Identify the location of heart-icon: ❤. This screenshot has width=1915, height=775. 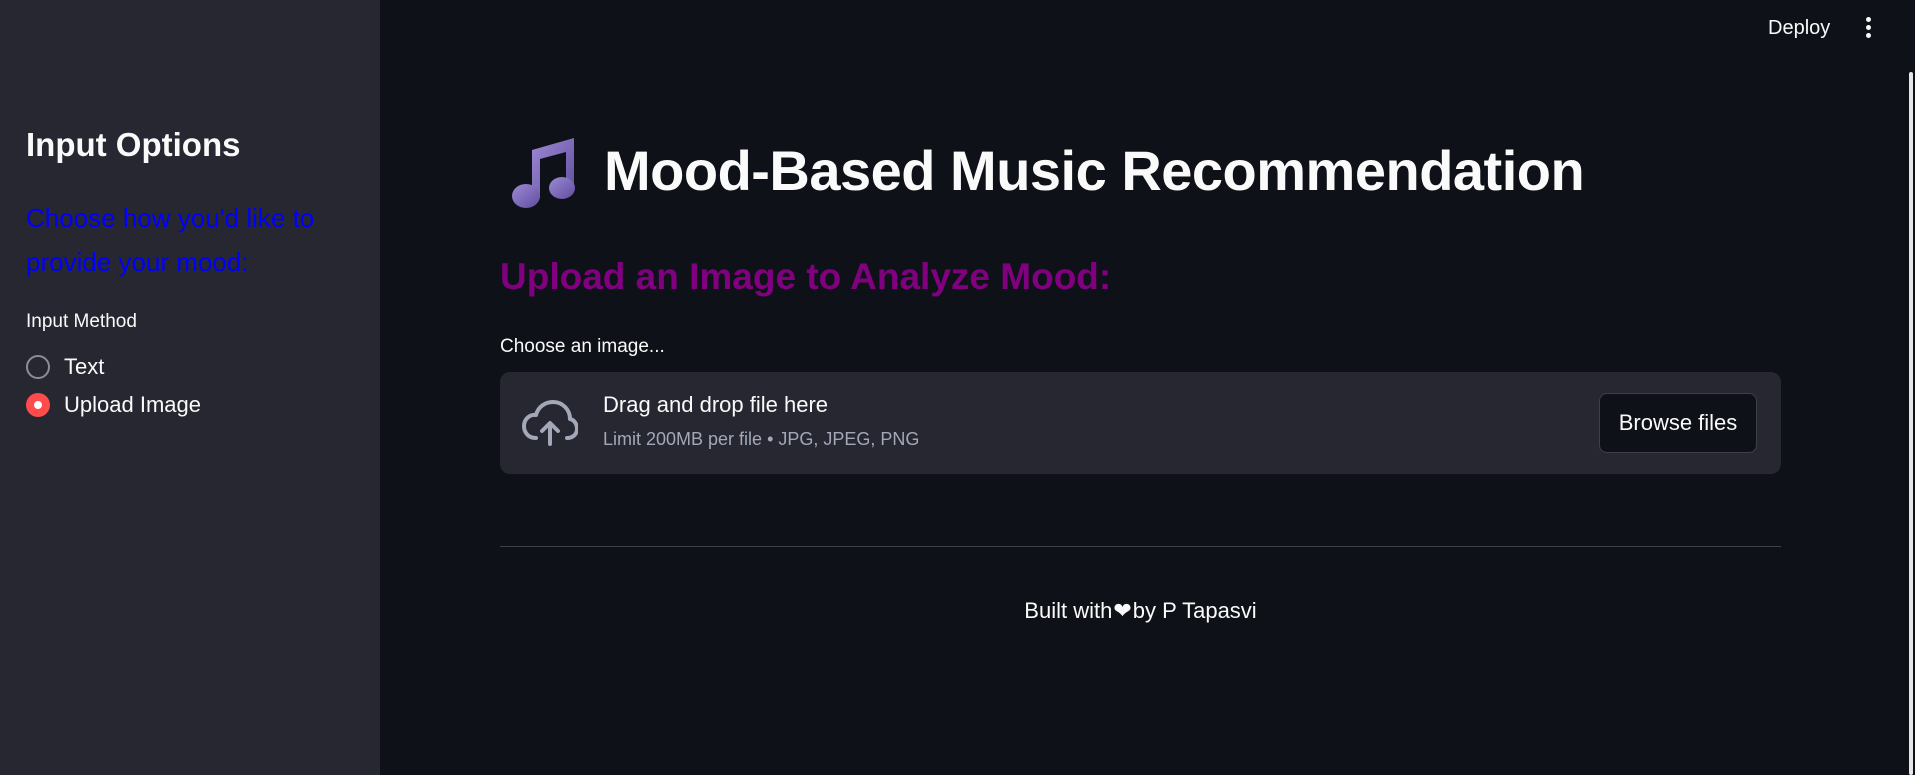
(1122, 610).